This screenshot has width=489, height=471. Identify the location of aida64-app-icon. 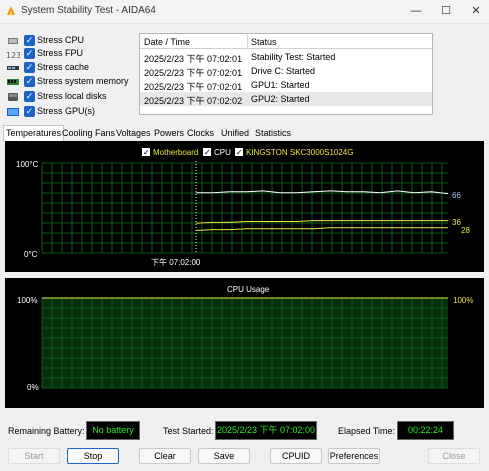
(11, 10).